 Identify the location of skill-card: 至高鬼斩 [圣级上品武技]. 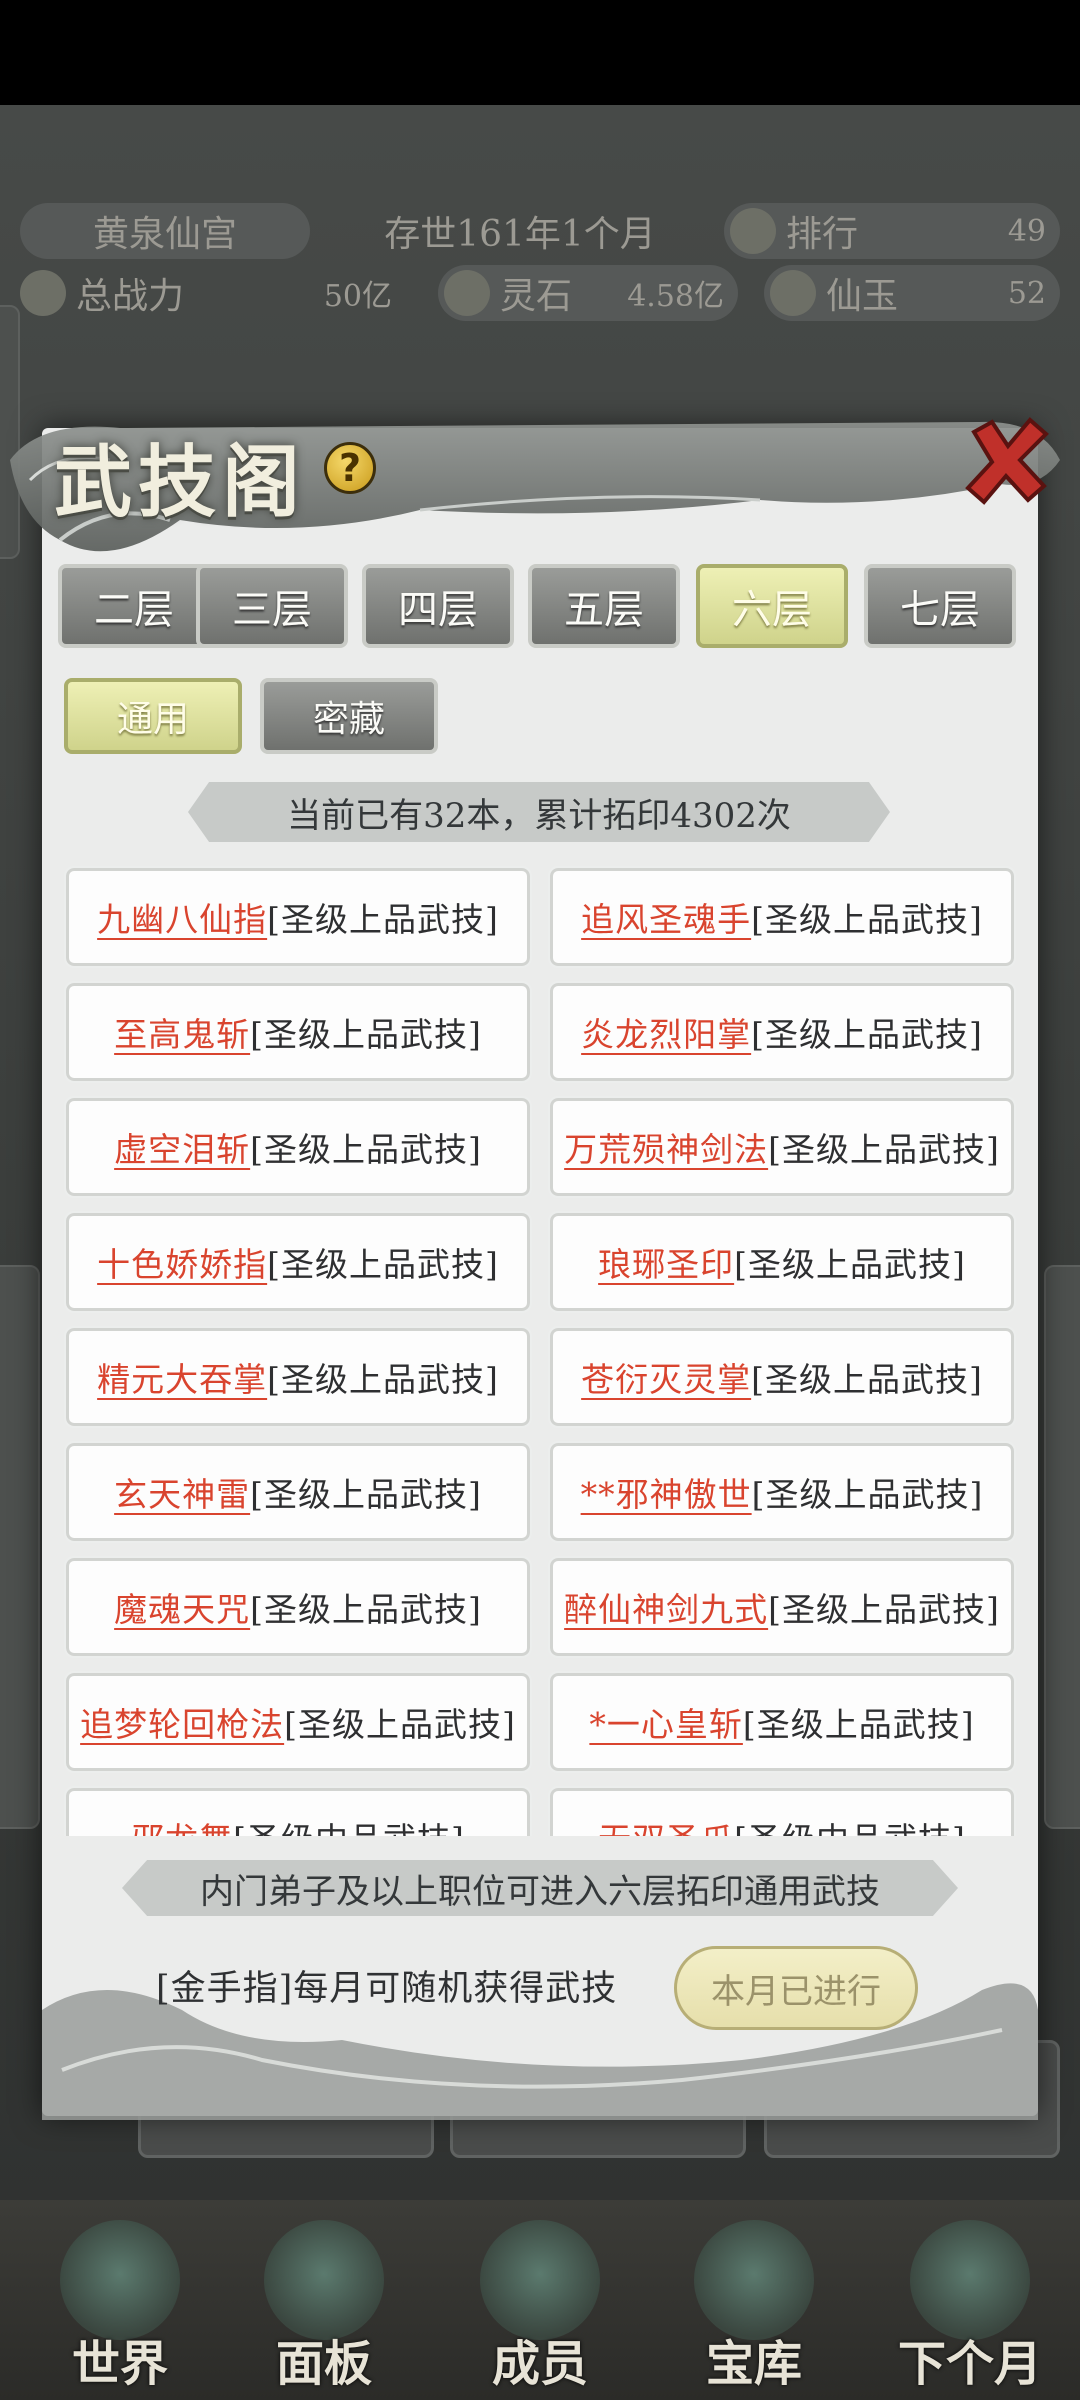
(298, 1032).